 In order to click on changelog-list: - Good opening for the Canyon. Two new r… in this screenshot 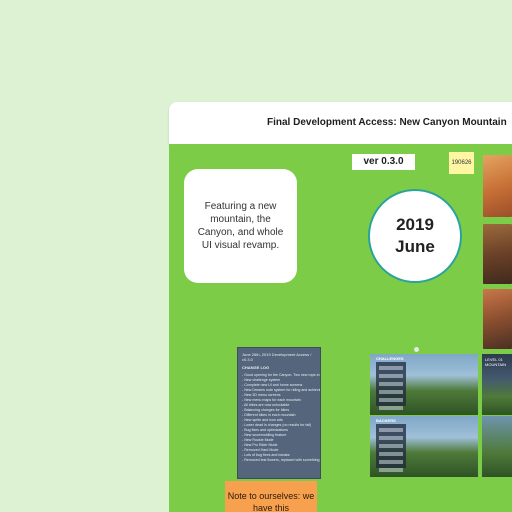, I will do `click(281, 418)`.